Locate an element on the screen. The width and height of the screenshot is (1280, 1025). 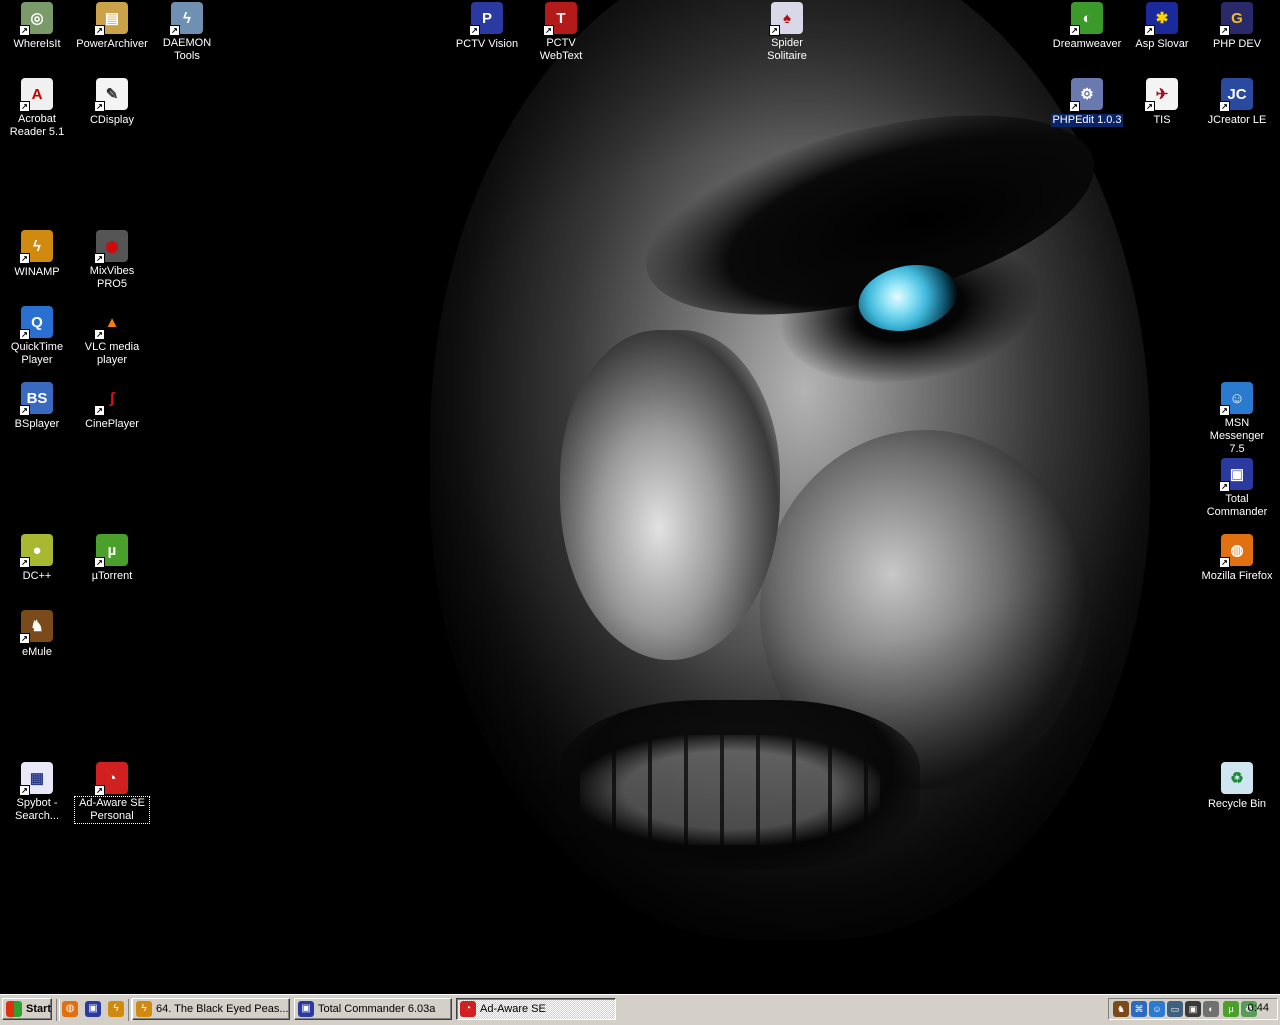
msn-messenger-7-5-icon: ☺ ↗ is located at coordinates (1236, 399).